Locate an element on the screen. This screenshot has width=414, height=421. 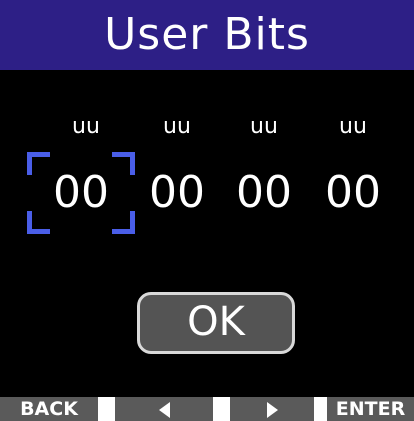
user-bits-field-3: 00 is located at coordinates (264, 193).